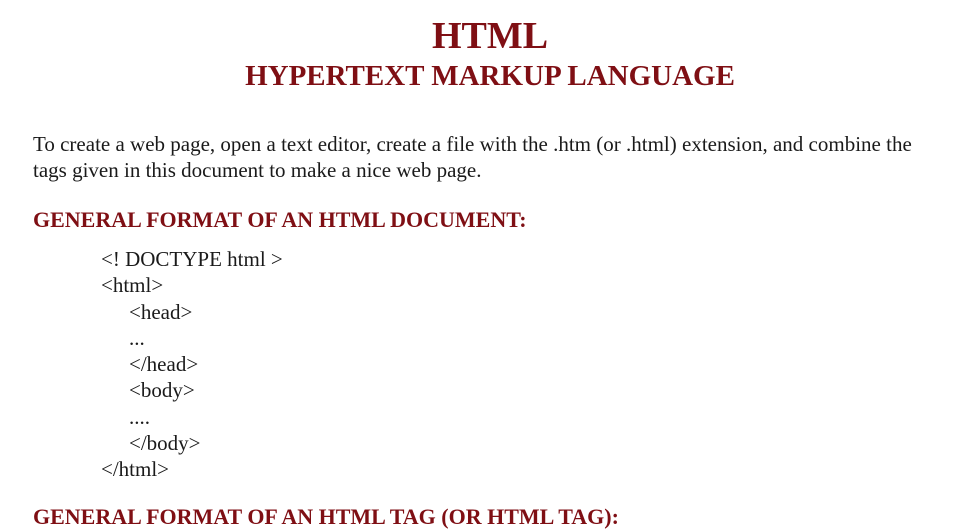 This screenshot has width=973, height=530. What do you see at coordinates (135, 469) in the screenshot?
I see `code-line: </html>` at bounding box center [135, 469].